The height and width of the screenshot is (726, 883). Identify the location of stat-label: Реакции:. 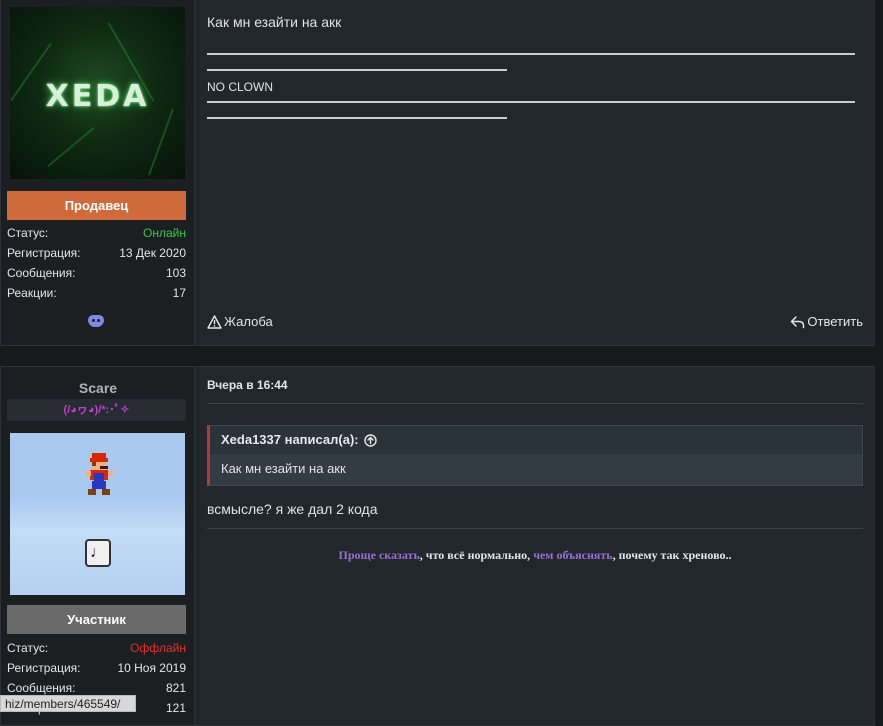
(32, 293).